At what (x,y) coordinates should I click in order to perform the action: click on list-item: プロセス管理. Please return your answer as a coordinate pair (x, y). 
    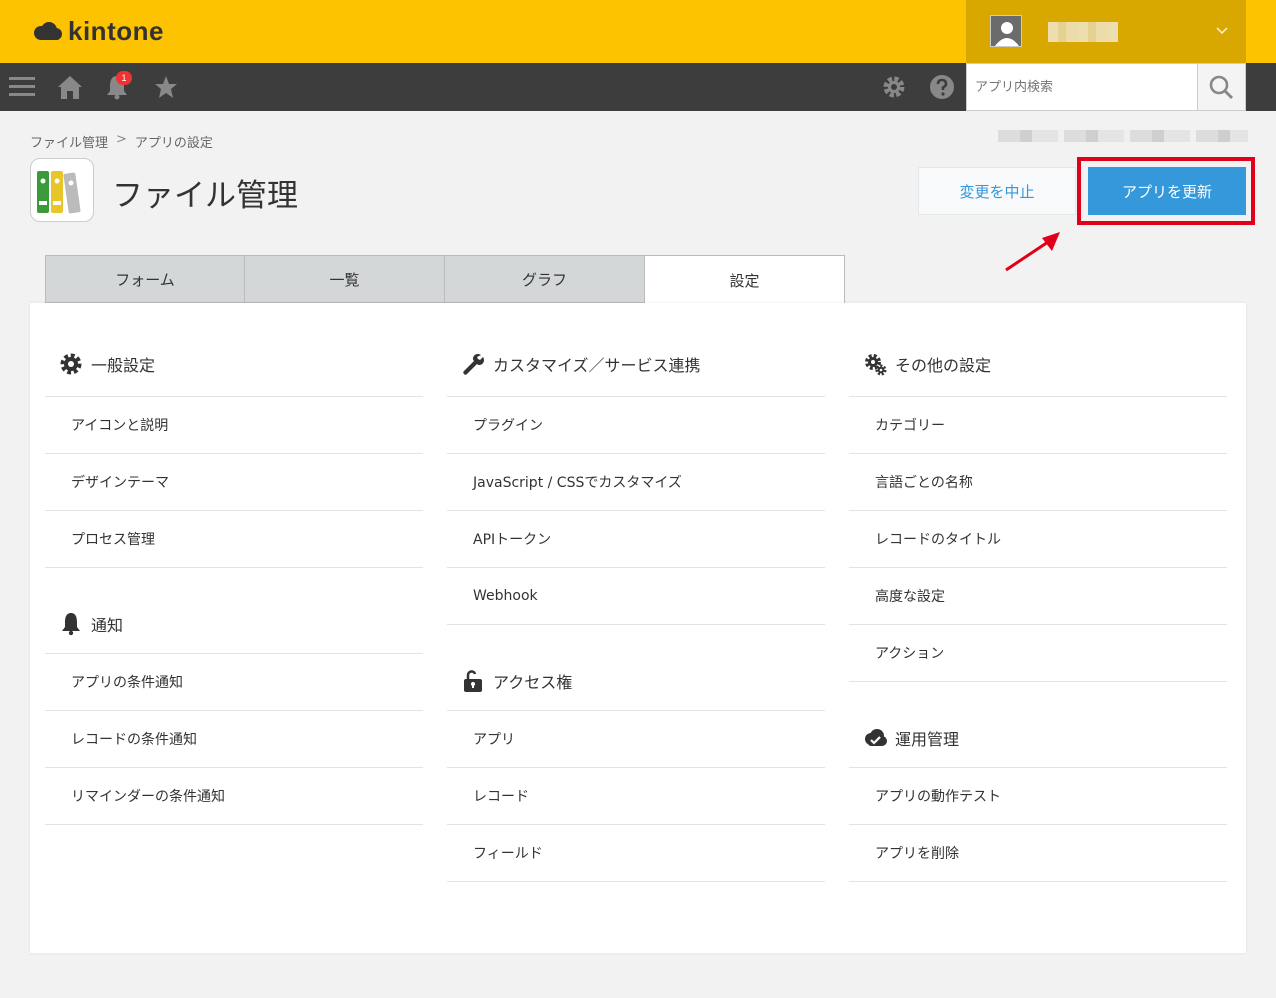
    Looking at the image, I should click on (234, 539).